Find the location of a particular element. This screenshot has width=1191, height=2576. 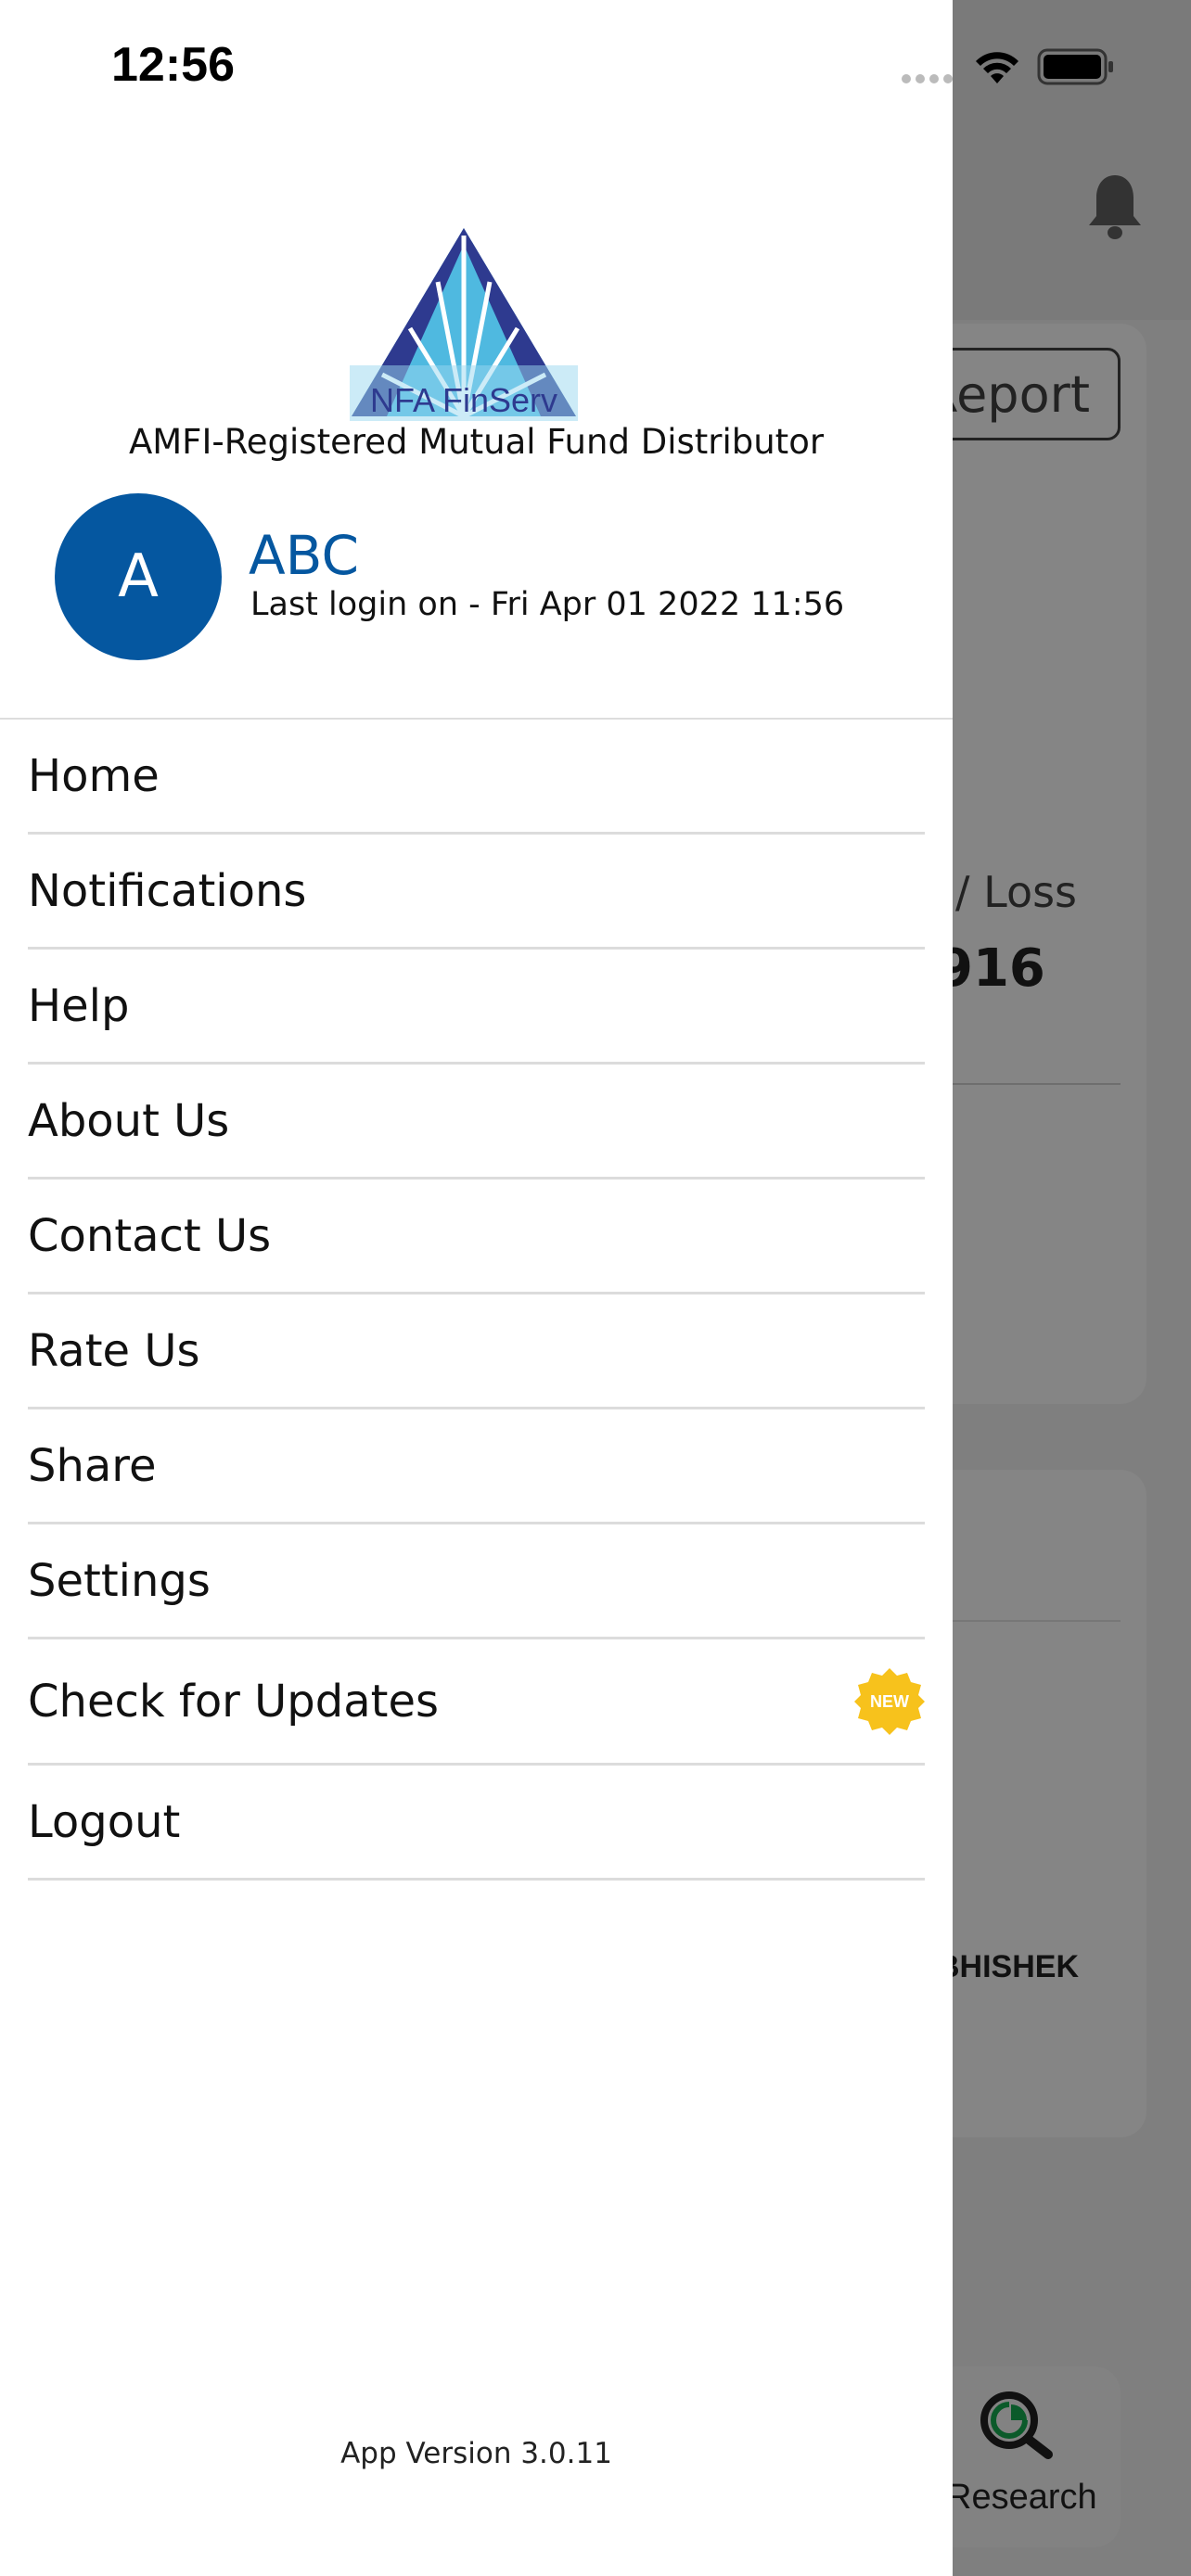

signal-icon is located at coordinates (929, 79).